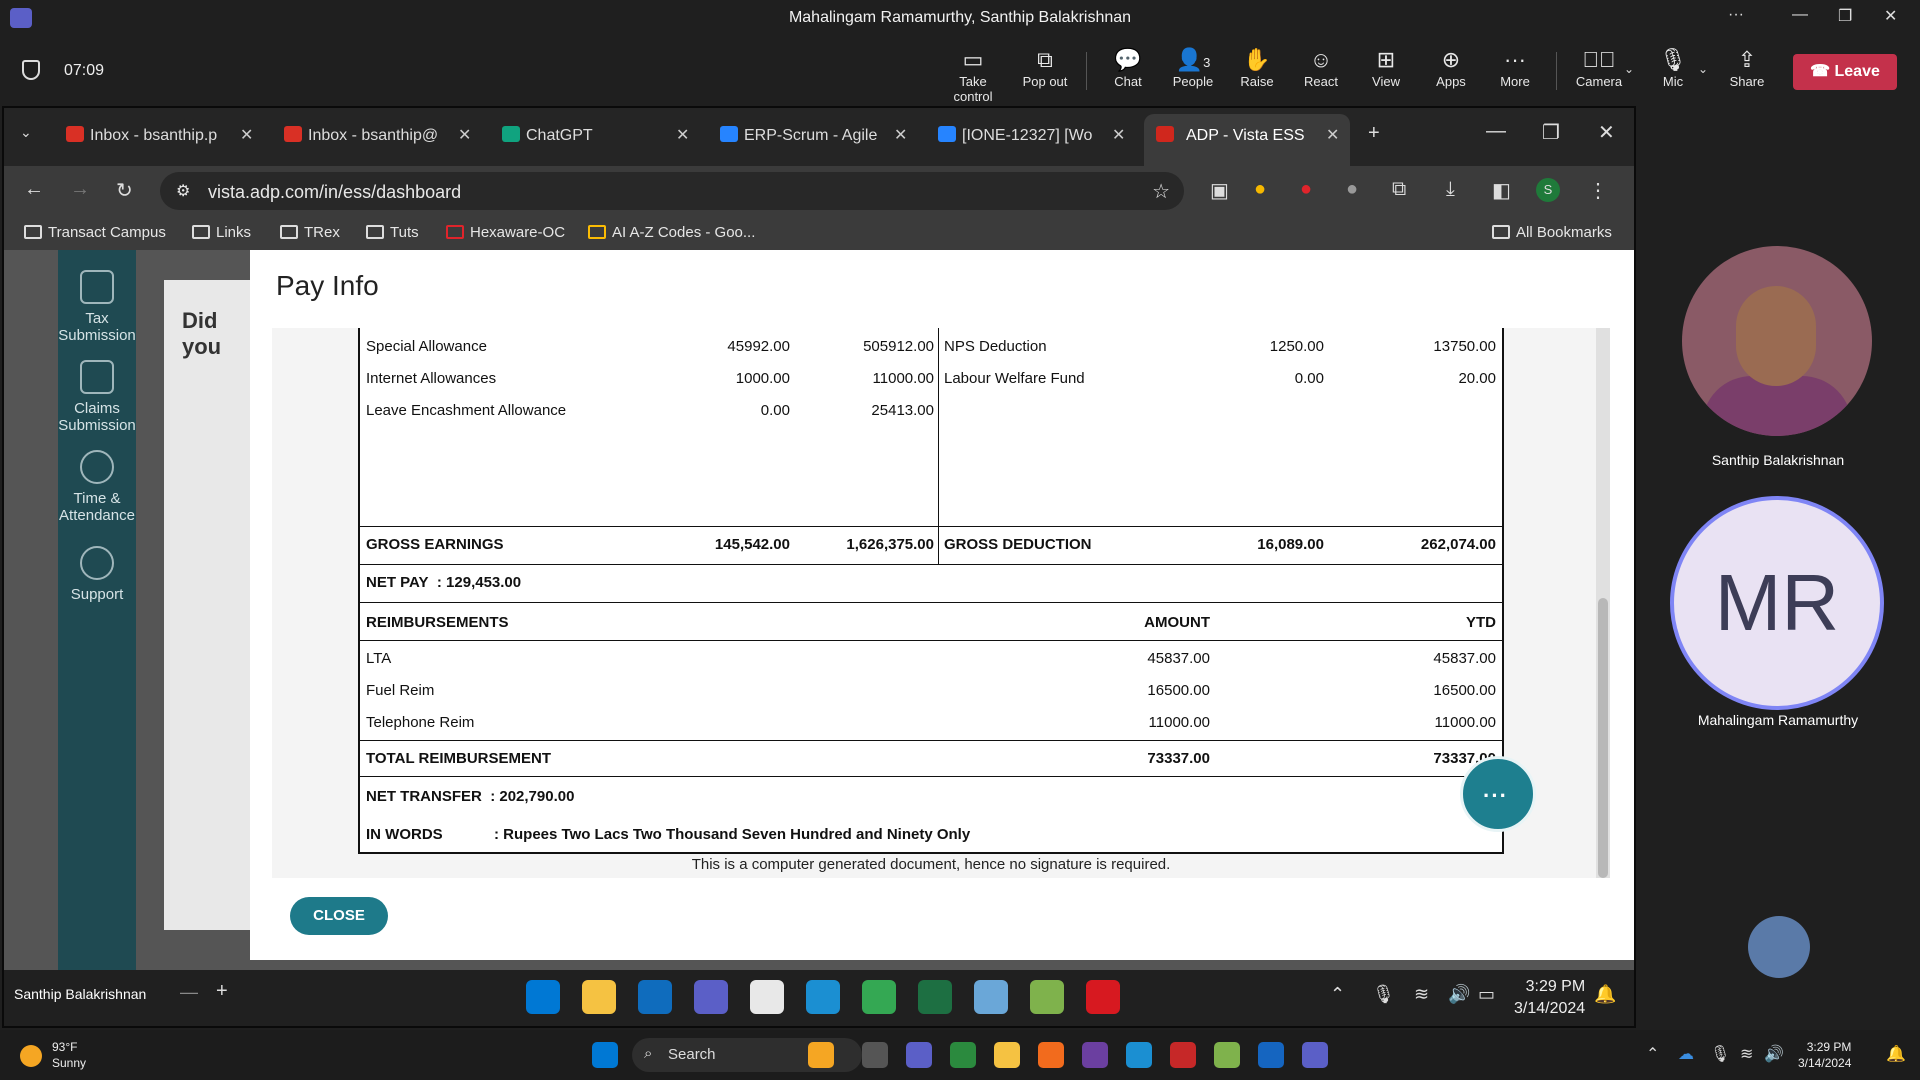  What do you see at coordinates (505, 232) in the screenshot?
I see `bookmark-hexaware-oc: Hexaware-OC` at bounding box center [505, 232].